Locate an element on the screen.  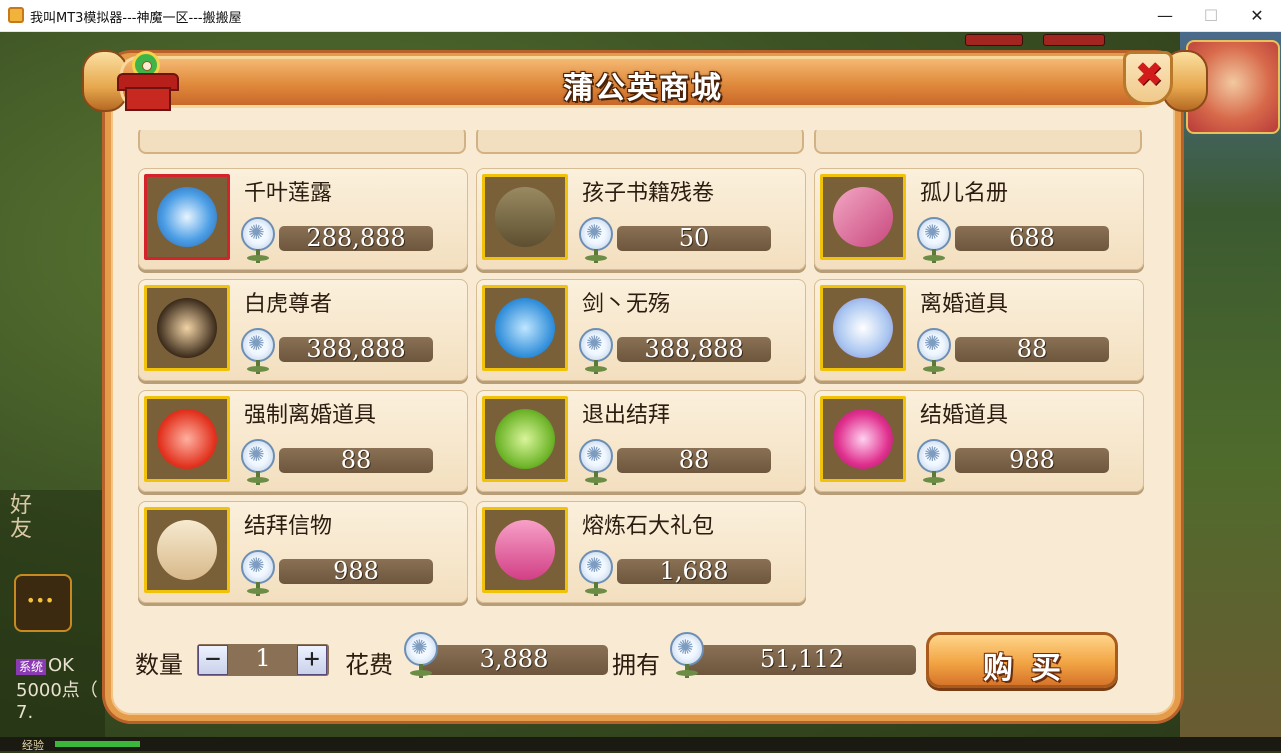
item-price-bar: 688 is located at coordinates (1032, 238).